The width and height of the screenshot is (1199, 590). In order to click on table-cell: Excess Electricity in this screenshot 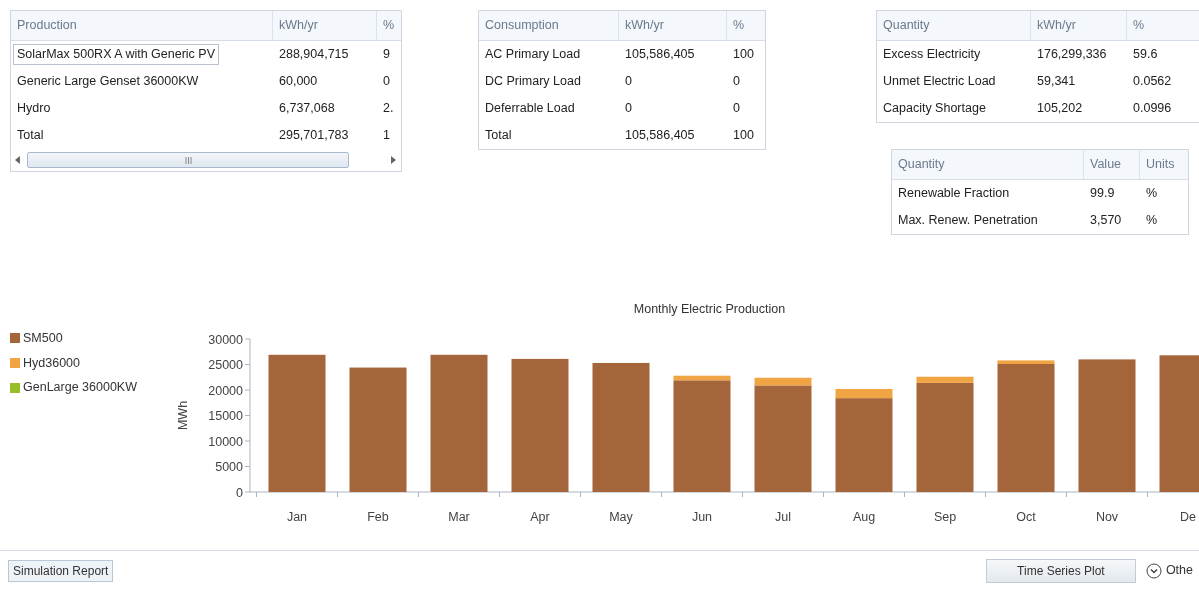, I will do `click(932, 54)`.